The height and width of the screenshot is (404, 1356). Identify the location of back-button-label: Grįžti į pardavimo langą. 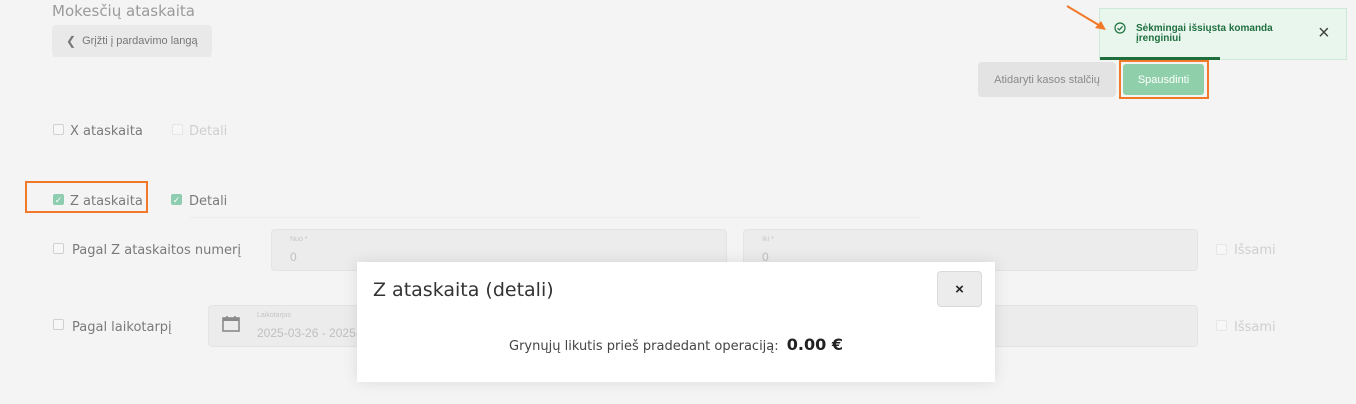
(140, 41).